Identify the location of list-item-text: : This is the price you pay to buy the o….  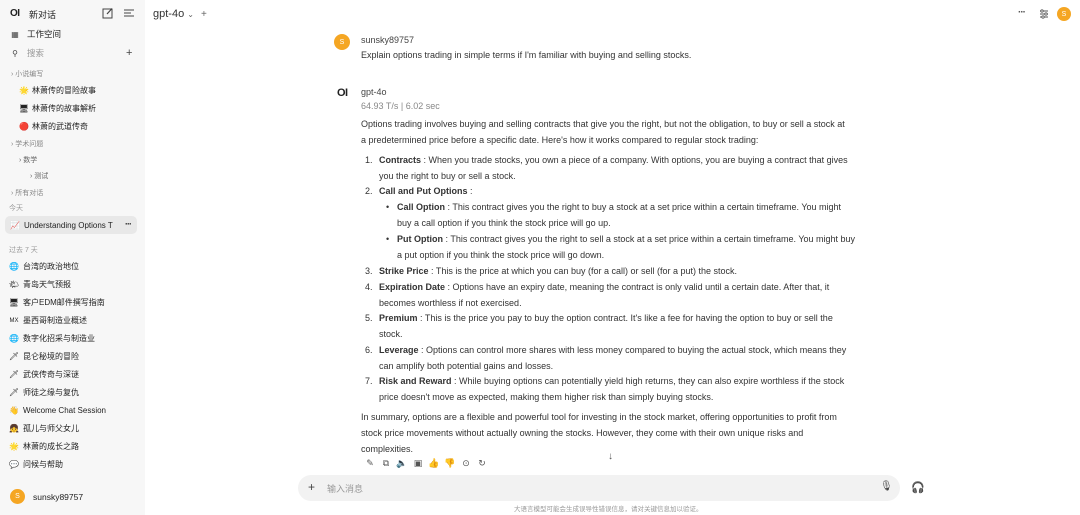
(626, 318).